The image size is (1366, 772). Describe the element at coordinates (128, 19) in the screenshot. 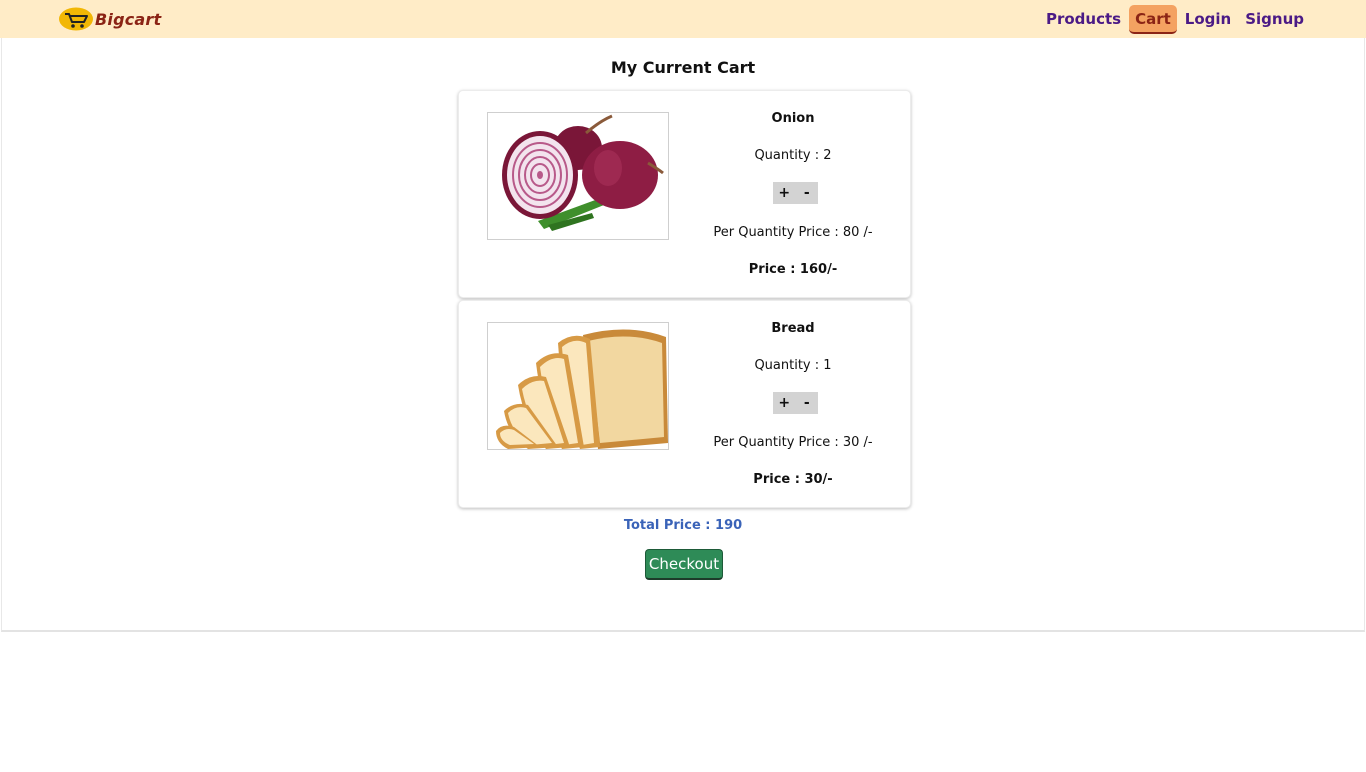

I see `brand-name: Bigcart` at that location.